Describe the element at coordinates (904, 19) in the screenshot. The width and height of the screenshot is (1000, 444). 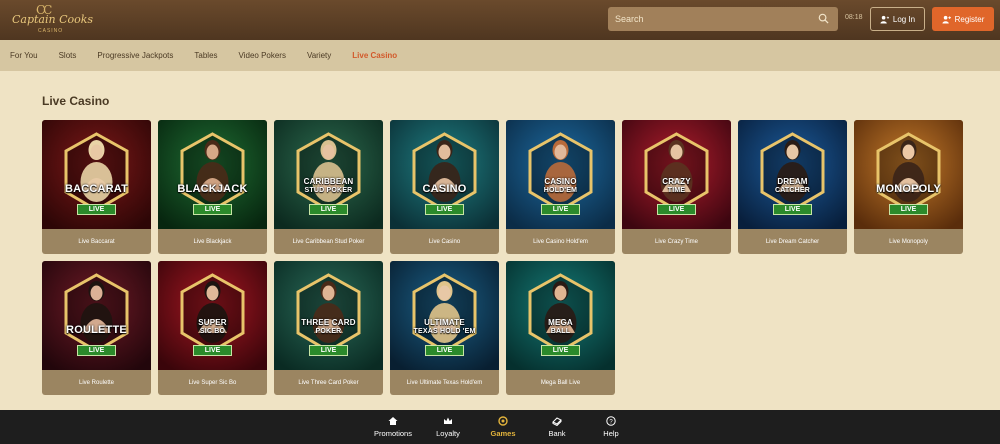
I see `login-label: Log In` at that location.